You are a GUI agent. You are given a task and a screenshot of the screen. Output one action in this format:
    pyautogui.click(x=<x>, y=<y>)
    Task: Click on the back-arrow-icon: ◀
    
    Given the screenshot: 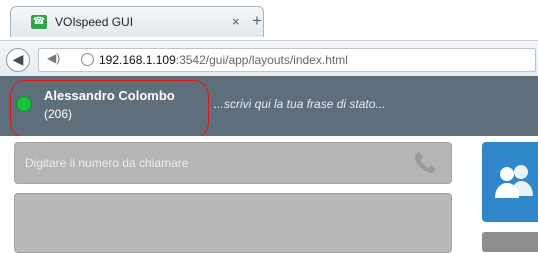 What is the action you would take?
    pyautogui.click(x=18, y=60)
    